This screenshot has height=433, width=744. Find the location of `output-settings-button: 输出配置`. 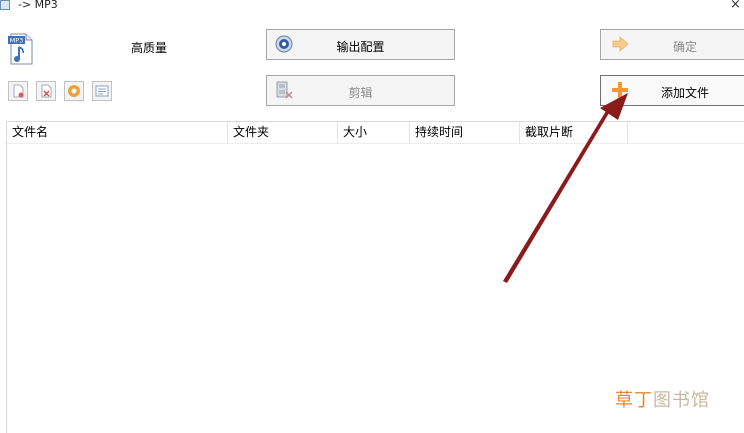

output-settings-button: 输出配置 is located at coordinates (360, 44).